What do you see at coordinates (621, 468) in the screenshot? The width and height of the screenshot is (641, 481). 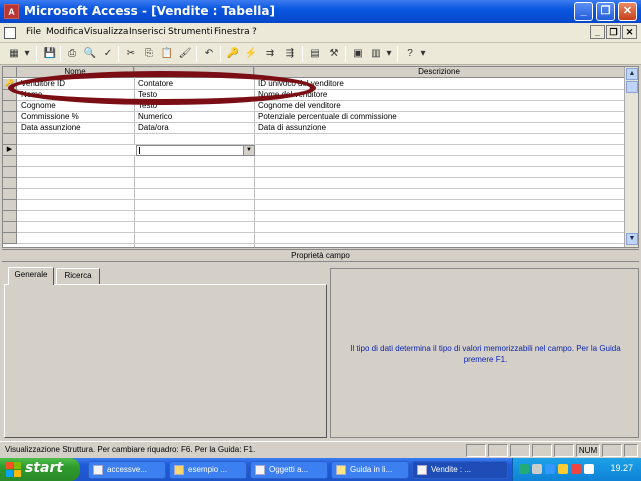 I see `clock: 19.27` at bounding box center [621, 468].